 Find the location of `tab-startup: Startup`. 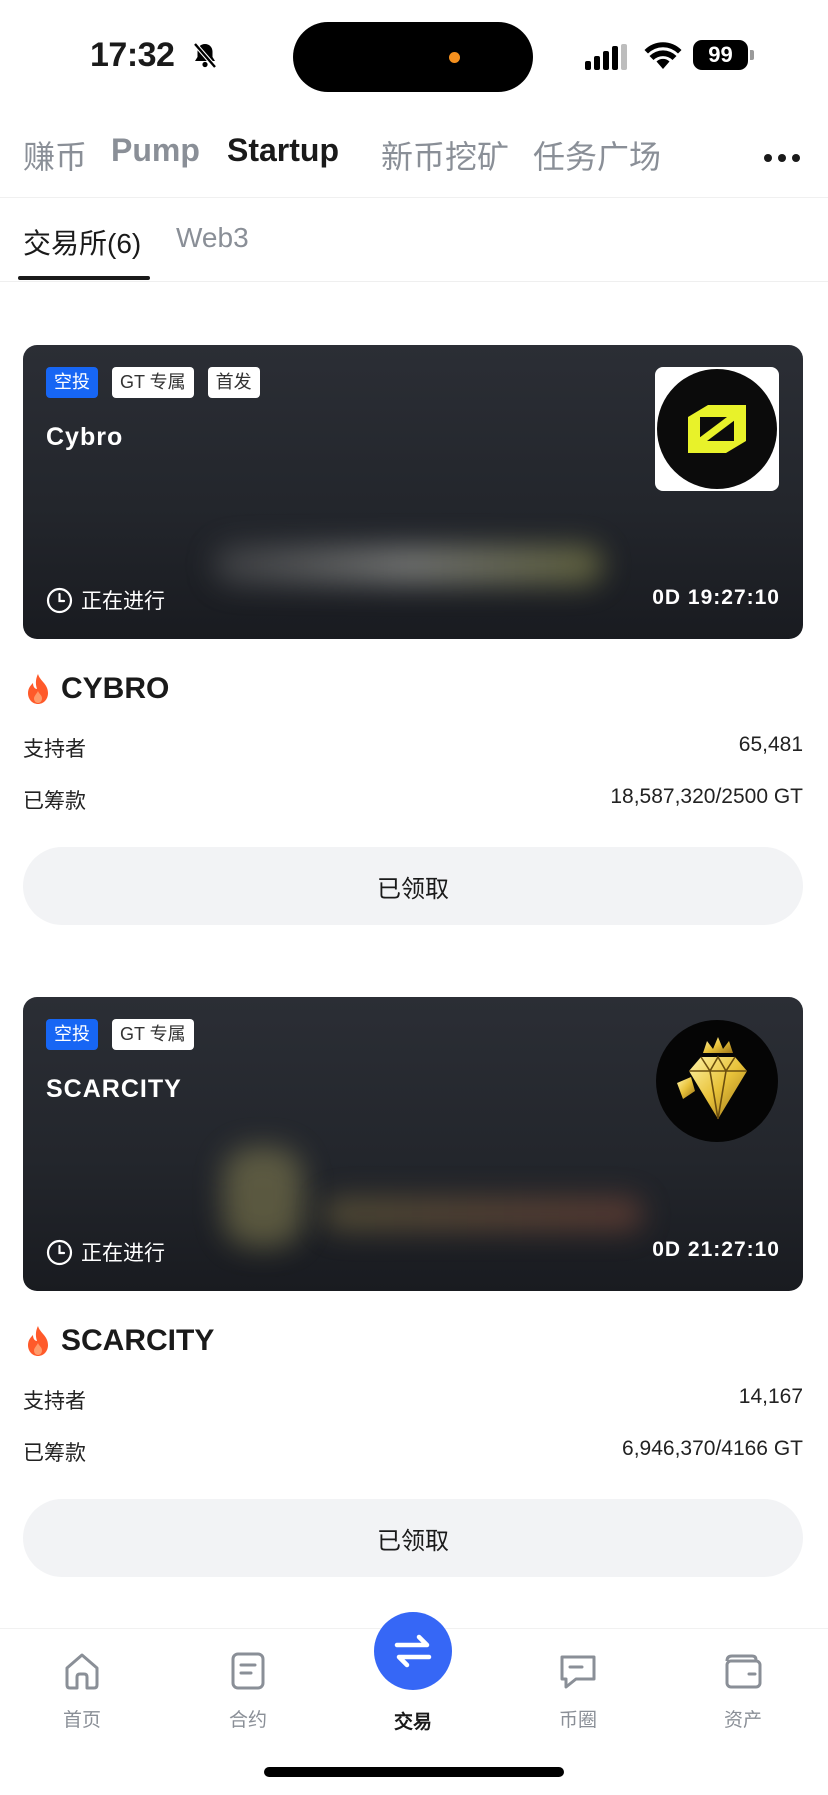

tab-startup: Startup is located at coordinates (283, 150).